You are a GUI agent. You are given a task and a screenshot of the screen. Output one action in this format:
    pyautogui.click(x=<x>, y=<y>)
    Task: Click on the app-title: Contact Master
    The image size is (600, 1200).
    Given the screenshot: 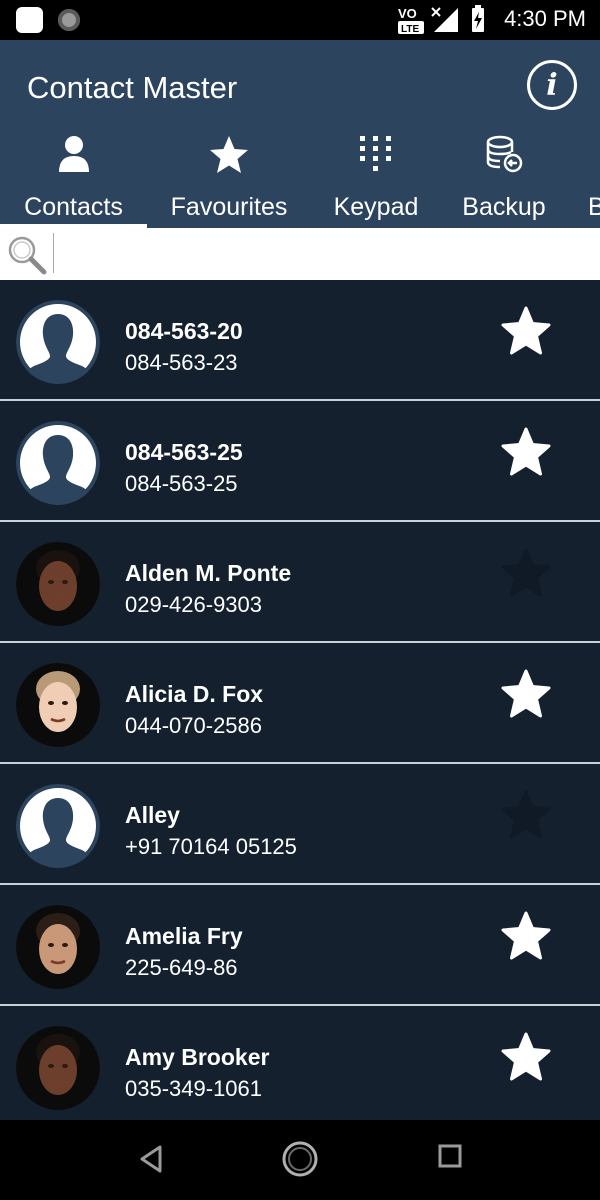 What is the action you would take?
    pyautogui.click(x=132, y=87)
    